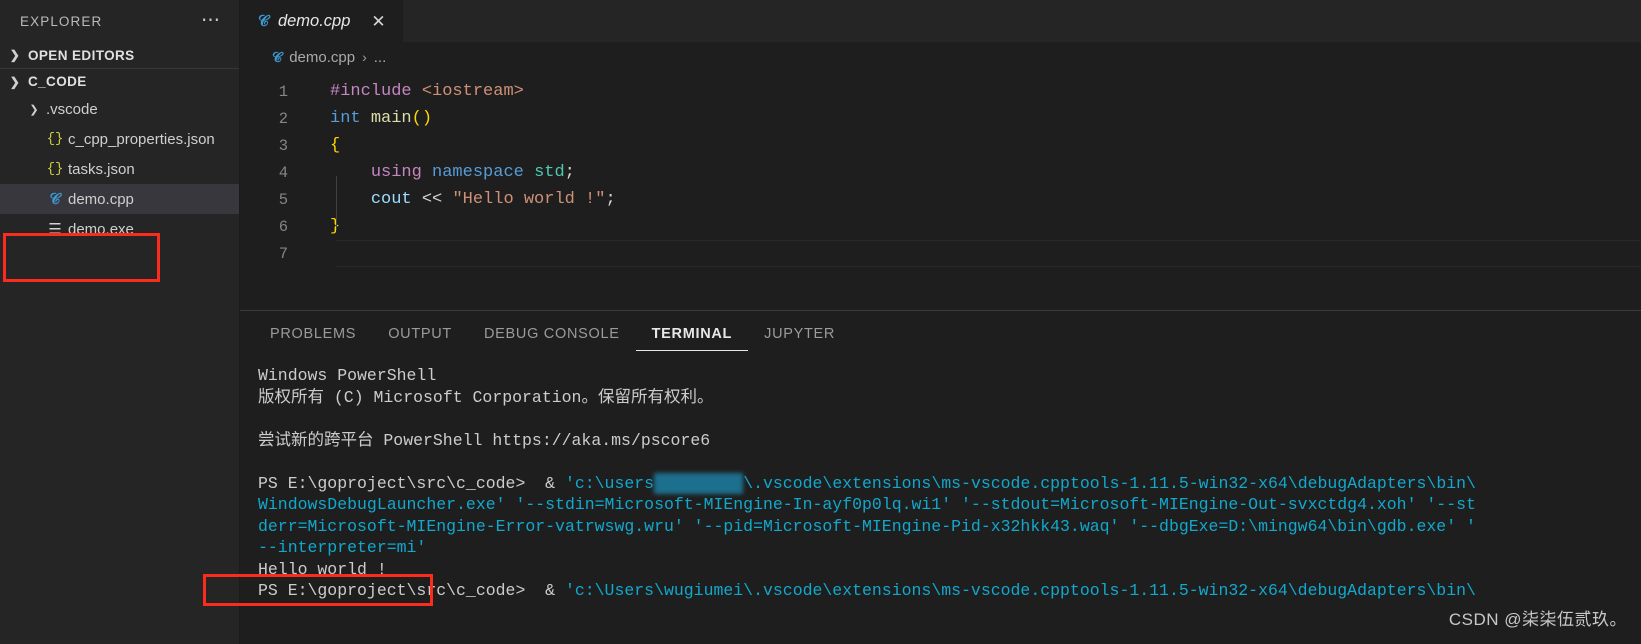  I want to click on sidebar-section-open-editors: ❯ OPEN EDITORS, so click(119, 55).